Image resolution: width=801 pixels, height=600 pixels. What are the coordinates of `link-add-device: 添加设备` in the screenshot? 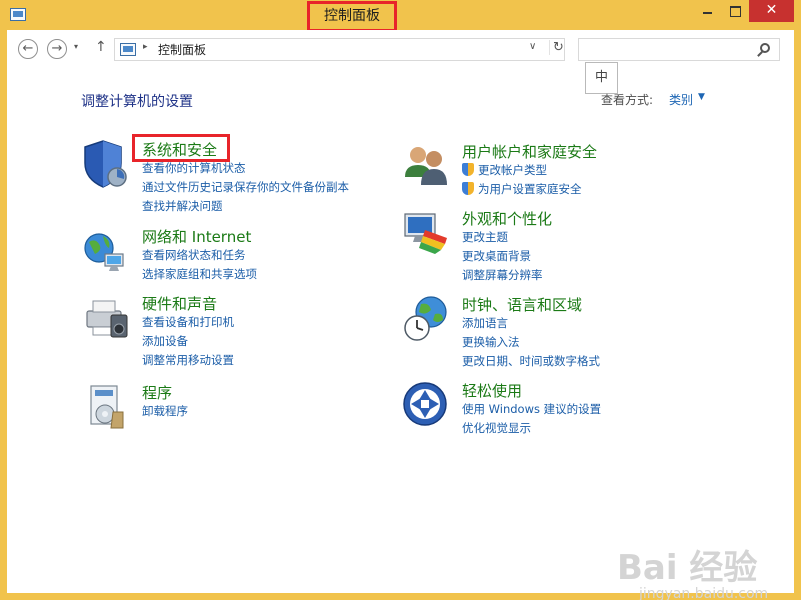 It's located at (188, 342).